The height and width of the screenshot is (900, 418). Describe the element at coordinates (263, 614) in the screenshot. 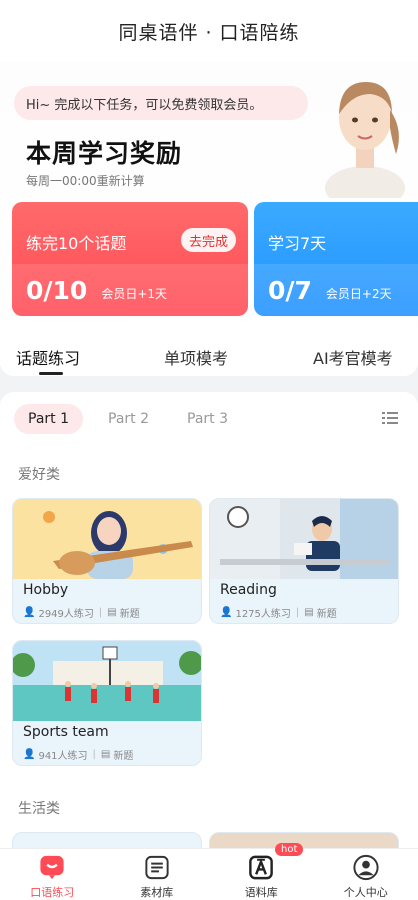

I see `learner-count: 1275人练习` at that location.